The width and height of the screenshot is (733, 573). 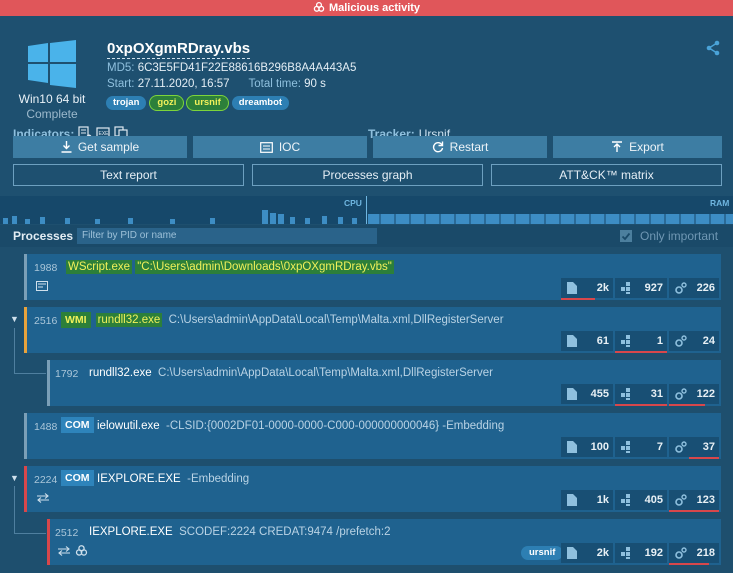 What do you see at coordinates (121, 68) in the screenshot?
I see `md5-label: MD5:` at bounding box center [121, 68].